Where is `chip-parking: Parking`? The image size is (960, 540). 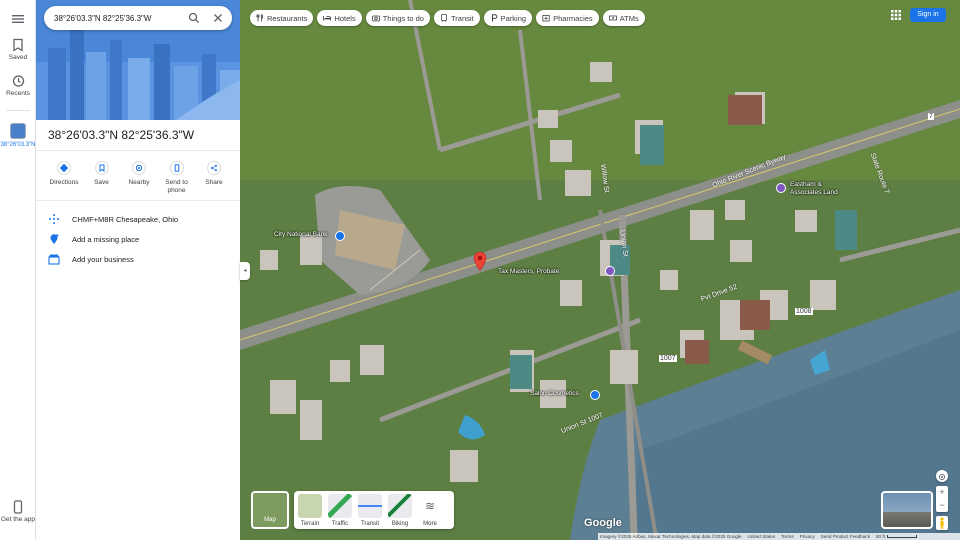 chip-parking: Parking is located at coordinates (508, 18).